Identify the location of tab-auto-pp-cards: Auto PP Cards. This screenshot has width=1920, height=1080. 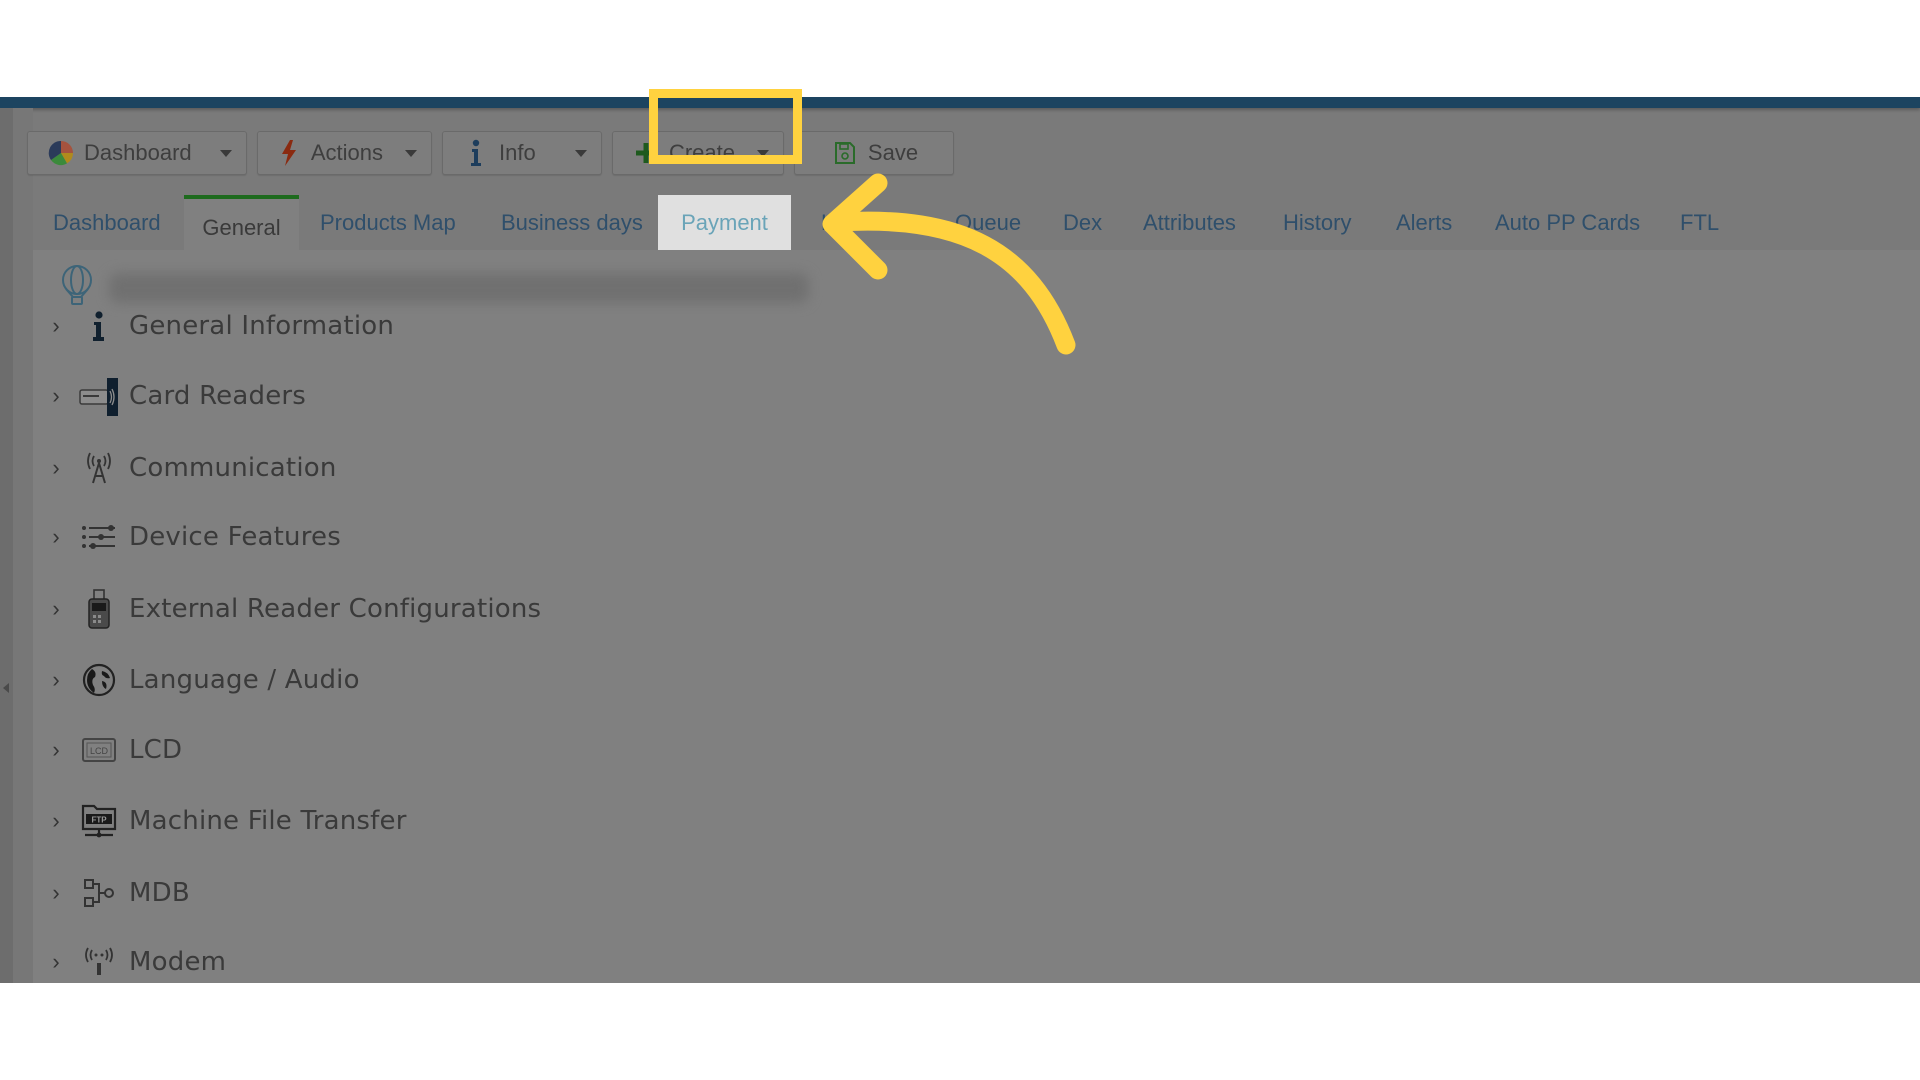
(1567, 222).